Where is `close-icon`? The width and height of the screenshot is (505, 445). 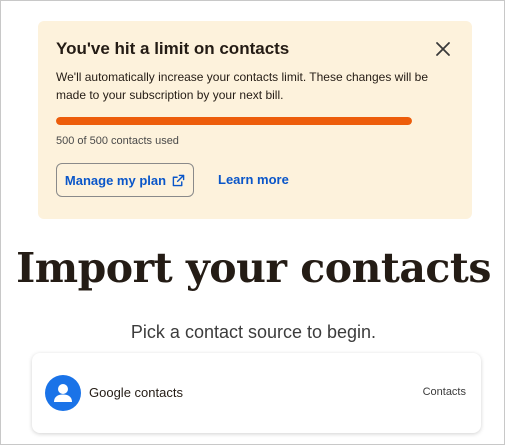 close-icon is located at coordinates (443, 49).